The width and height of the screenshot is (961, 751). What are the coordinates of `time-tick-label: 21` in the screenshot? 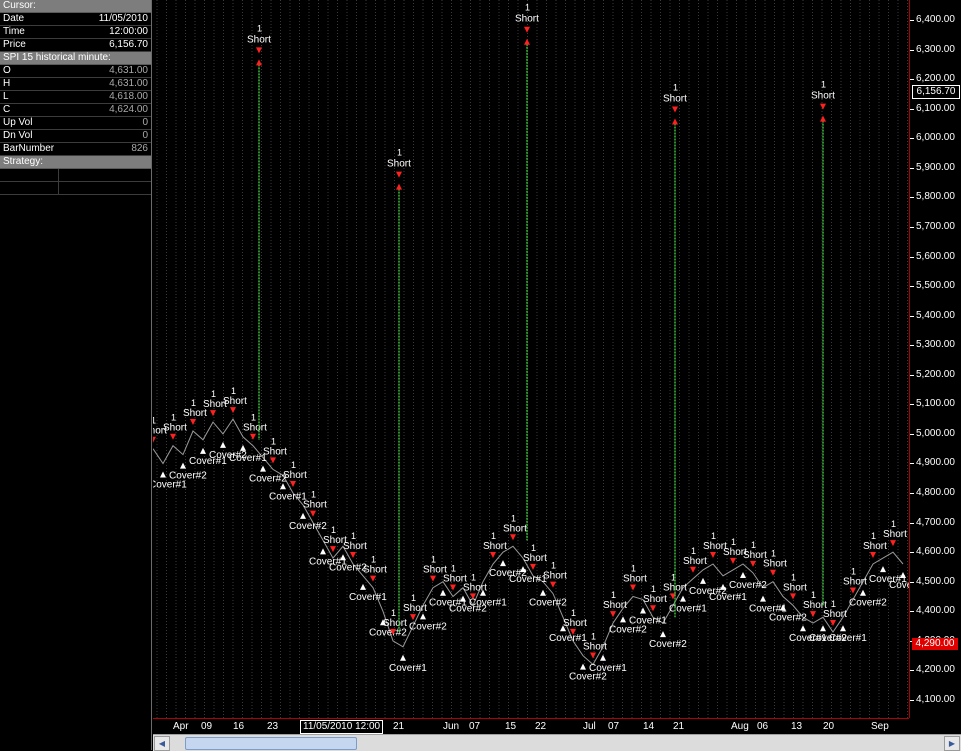 It's located at (679, 726).